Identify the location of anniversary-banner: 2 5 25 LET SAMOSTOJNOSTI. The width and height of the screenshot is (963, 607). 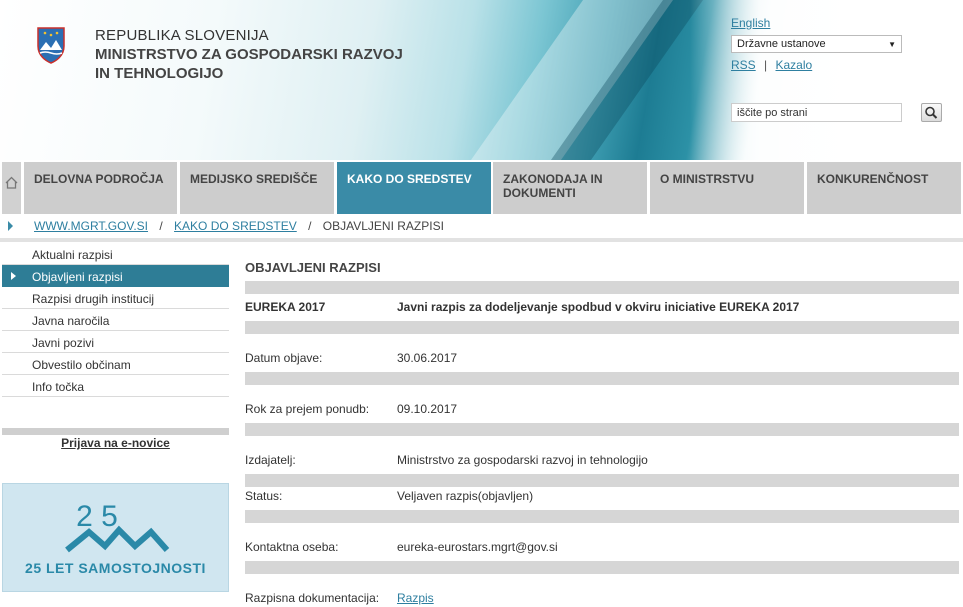
(115, 537).